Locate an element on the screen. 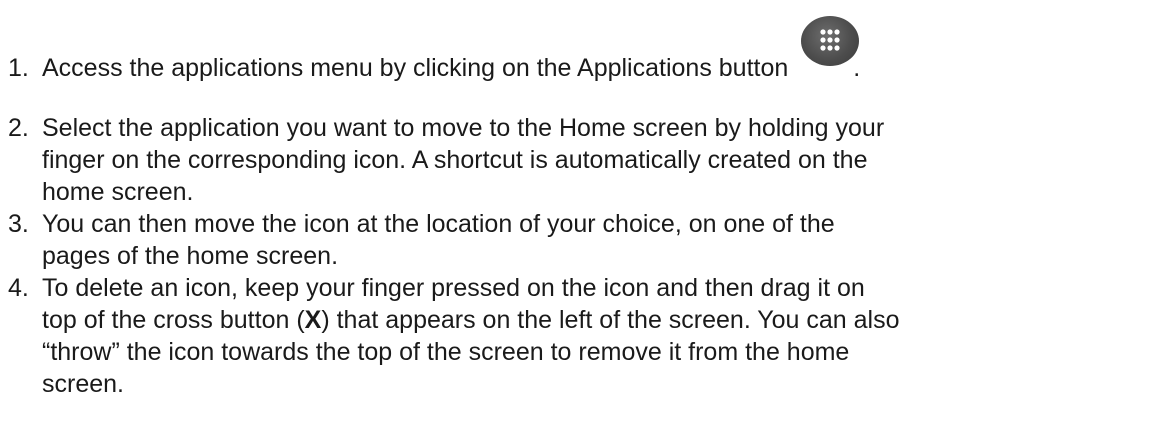  step-line: pages of the home screen. is located at coordinates (190, 256).